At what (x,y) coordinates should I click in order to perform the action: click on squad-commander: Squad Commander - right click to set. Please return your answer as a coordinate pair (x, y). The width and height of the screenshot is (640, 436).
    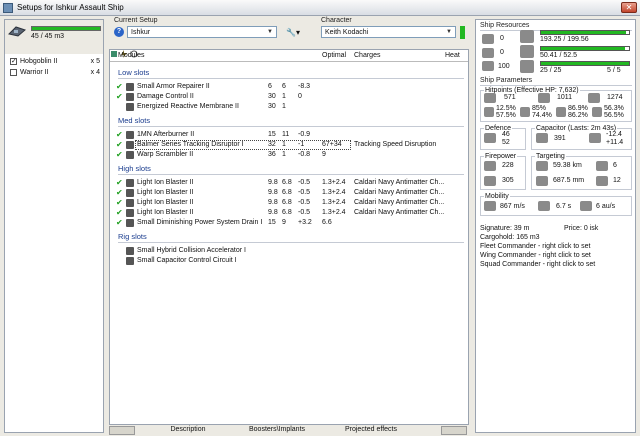
    Looking at the image, I should click on (537, 264).